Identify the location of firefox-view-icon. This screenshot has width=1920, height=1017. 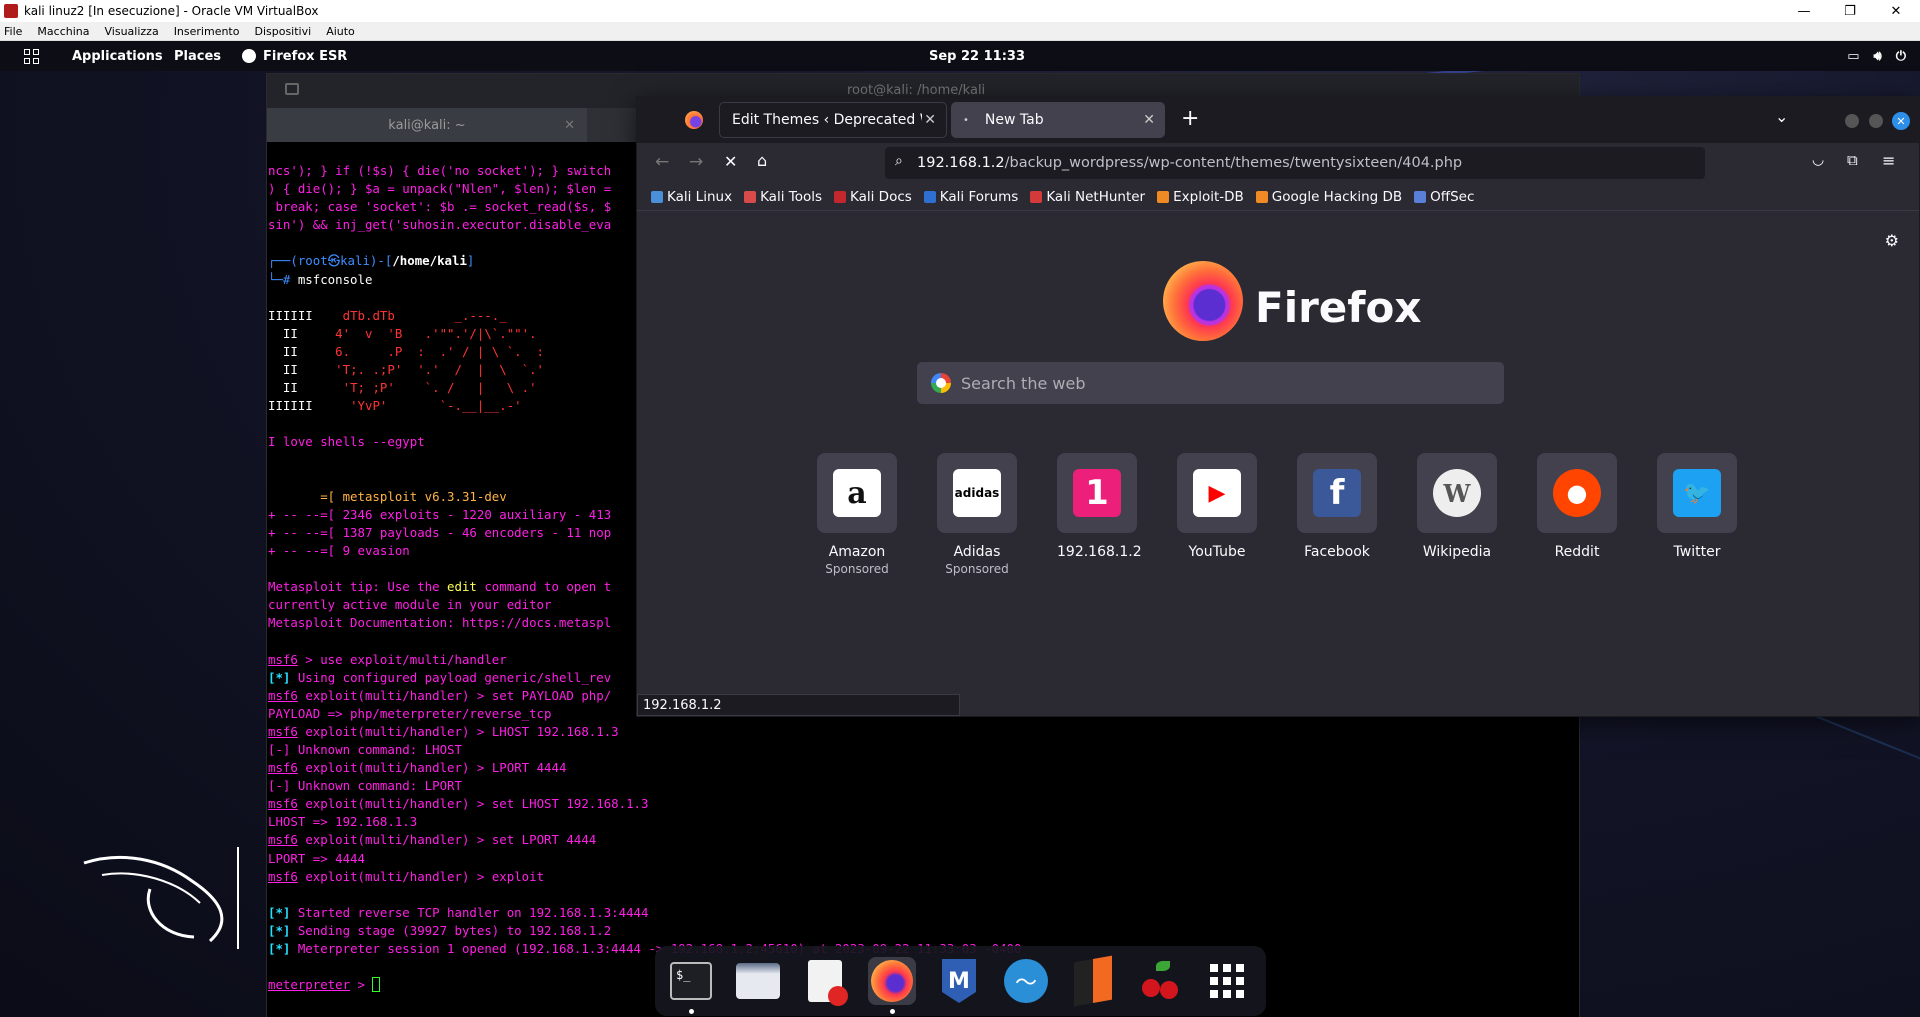
(694, 120).